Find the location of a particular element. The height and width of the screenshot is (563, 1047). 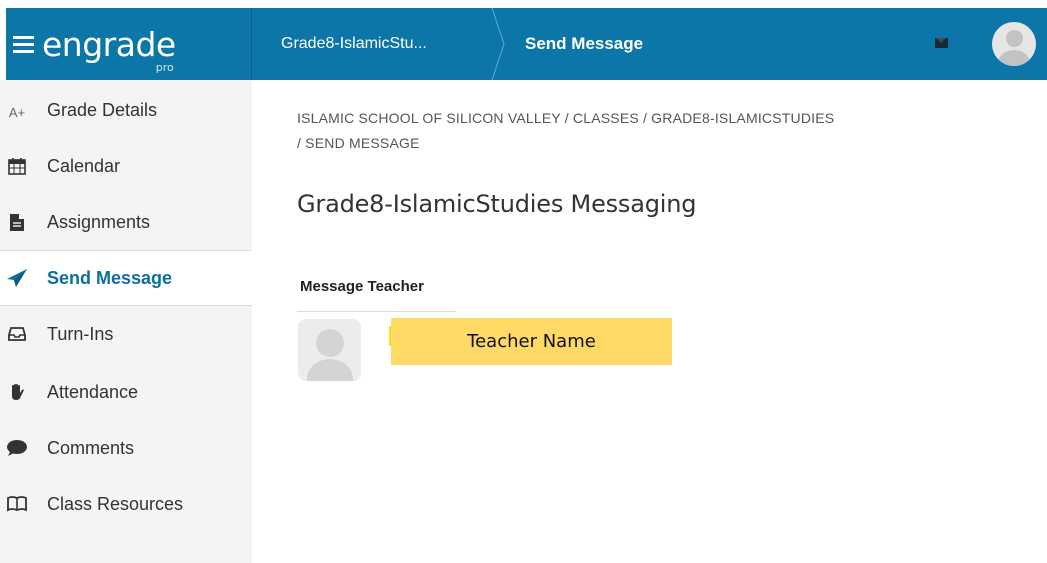

app-logo: engrade pro is located at coordinates (109, 49).